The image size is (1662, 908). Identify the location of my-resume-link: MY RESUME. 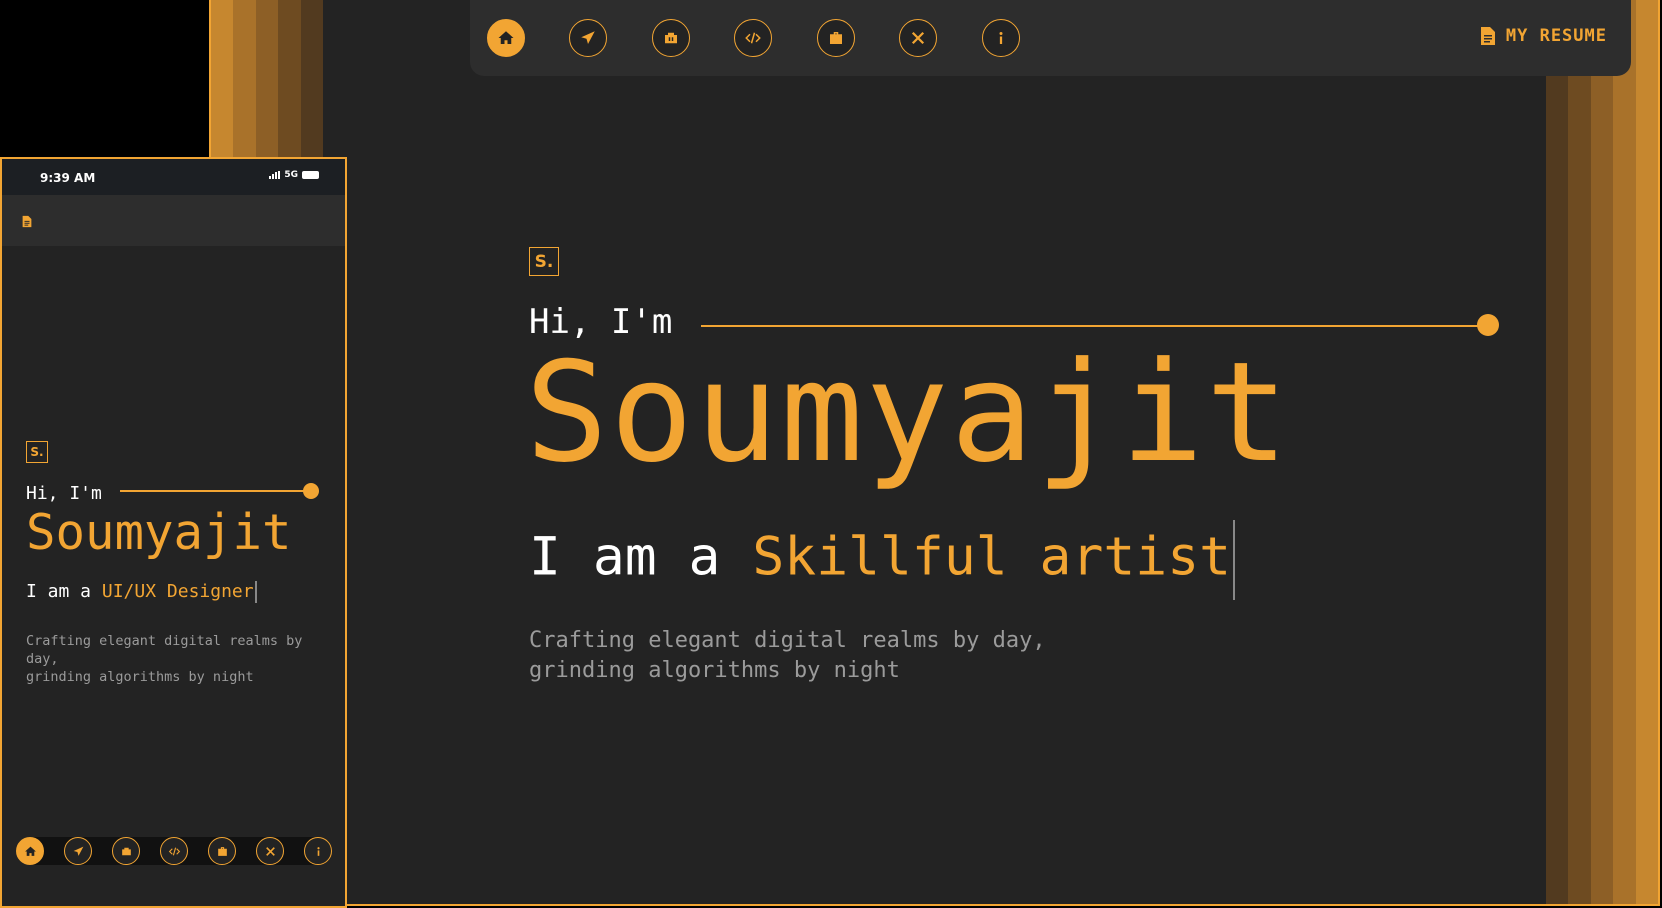
(1543, 36).